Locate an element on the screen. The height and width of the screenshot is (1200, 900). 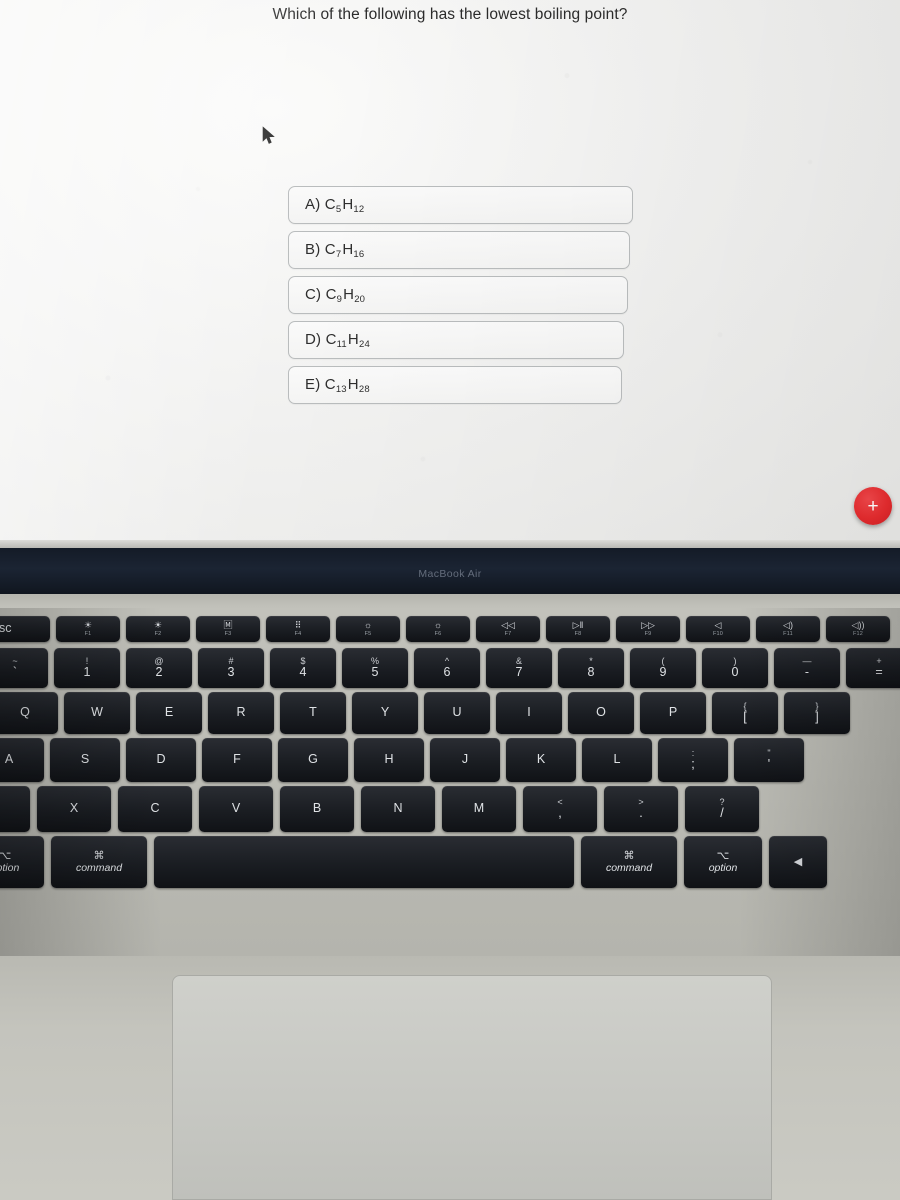
key-legend-top: ☼ is located at coordinates (438, 625).